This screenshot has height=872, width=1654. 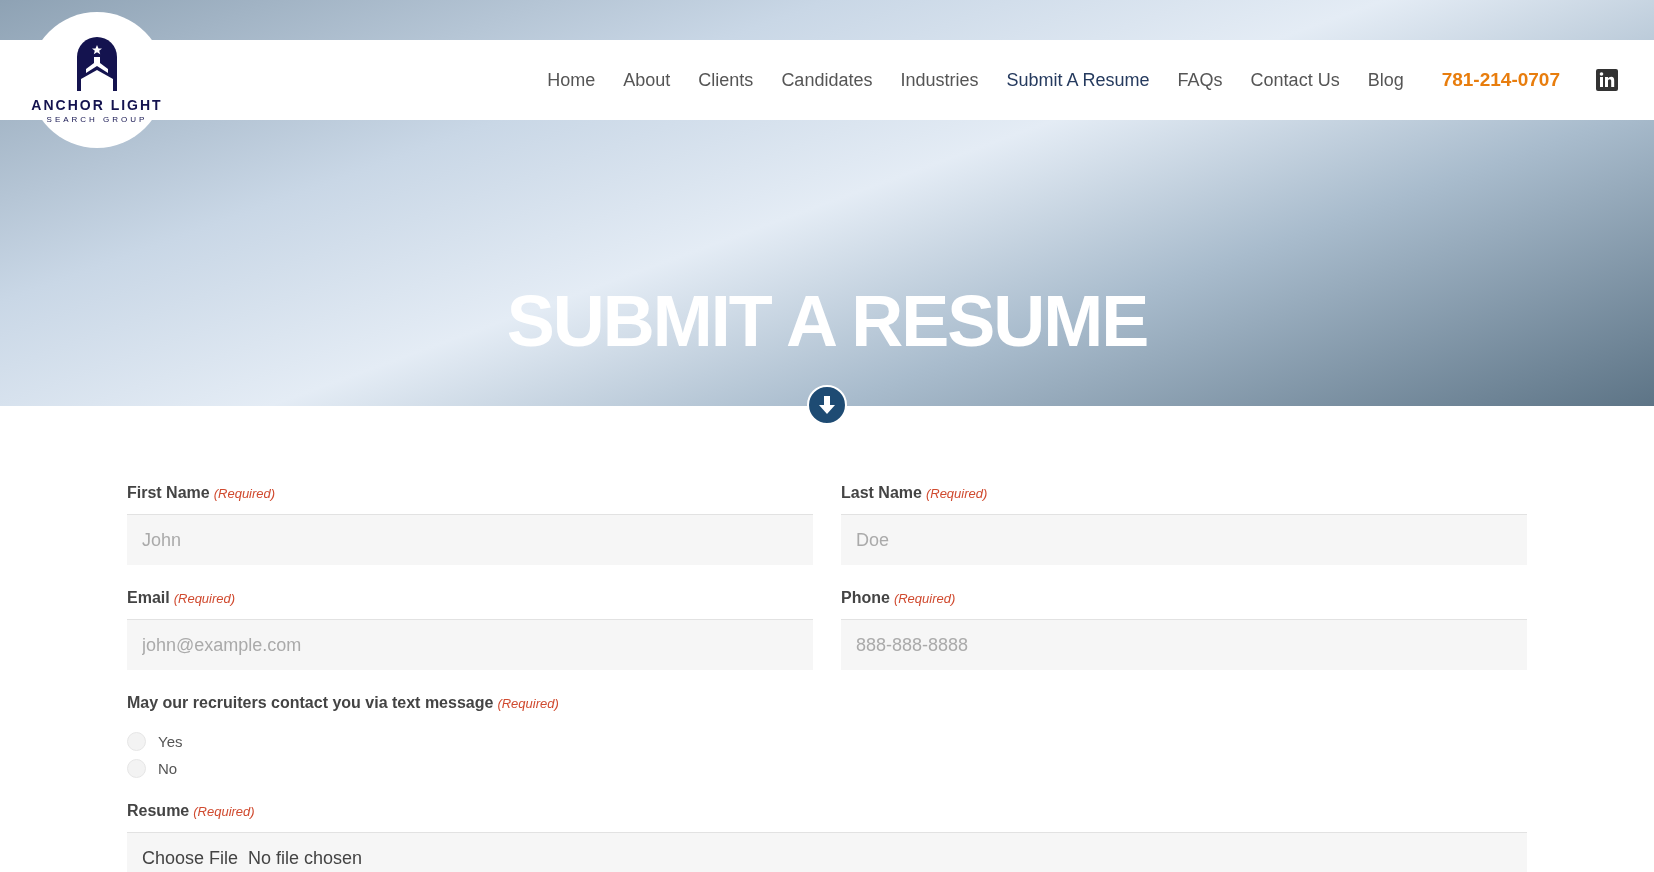 I want to click on nav-link: Industries, so click(x=939, y=80).